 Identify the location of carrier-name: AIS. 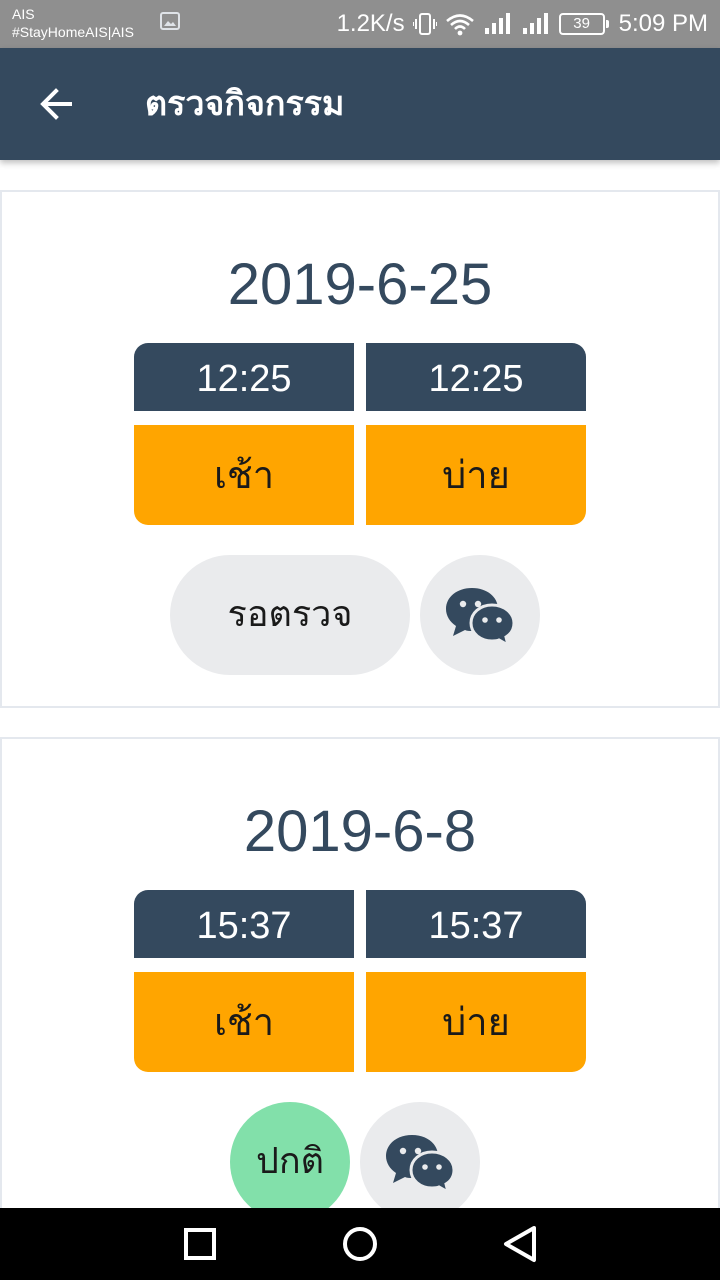
(23, 14).